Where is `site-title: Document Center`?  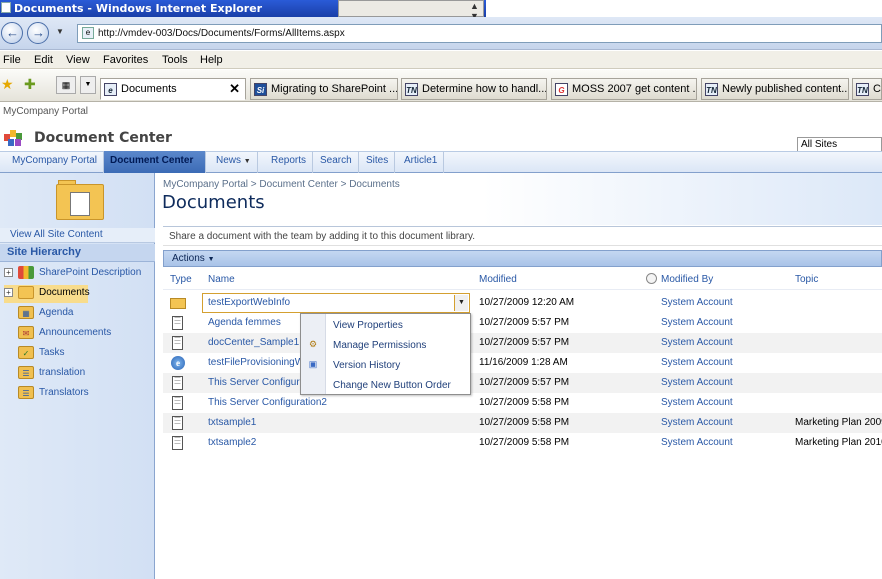 site-title: Document Center is located at coordinates (103, 138).